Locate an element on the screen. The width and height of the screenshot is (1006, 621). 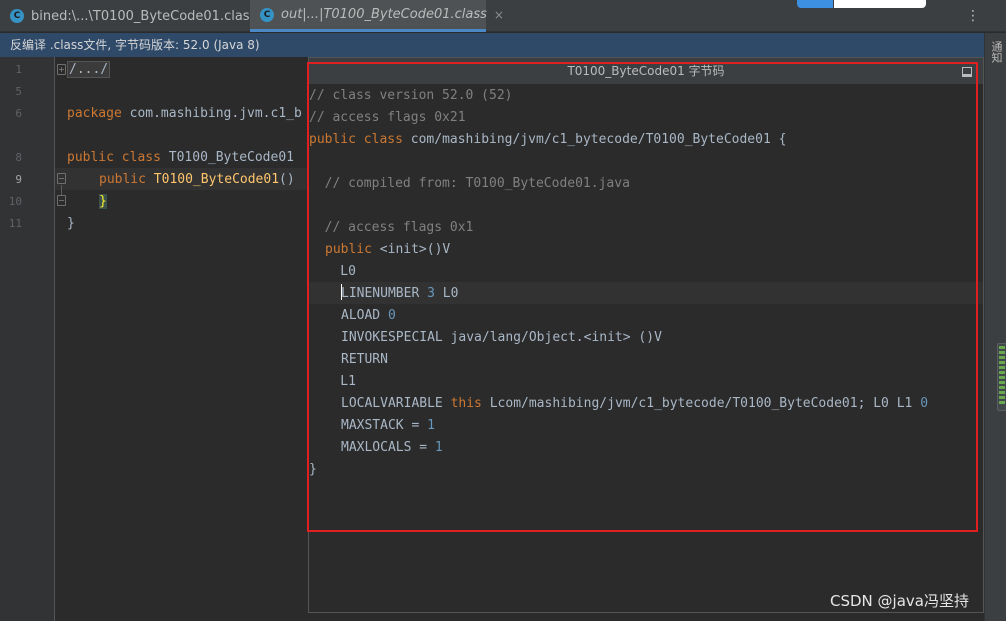
label-ref: L0 is located at coordinates (446, 293).